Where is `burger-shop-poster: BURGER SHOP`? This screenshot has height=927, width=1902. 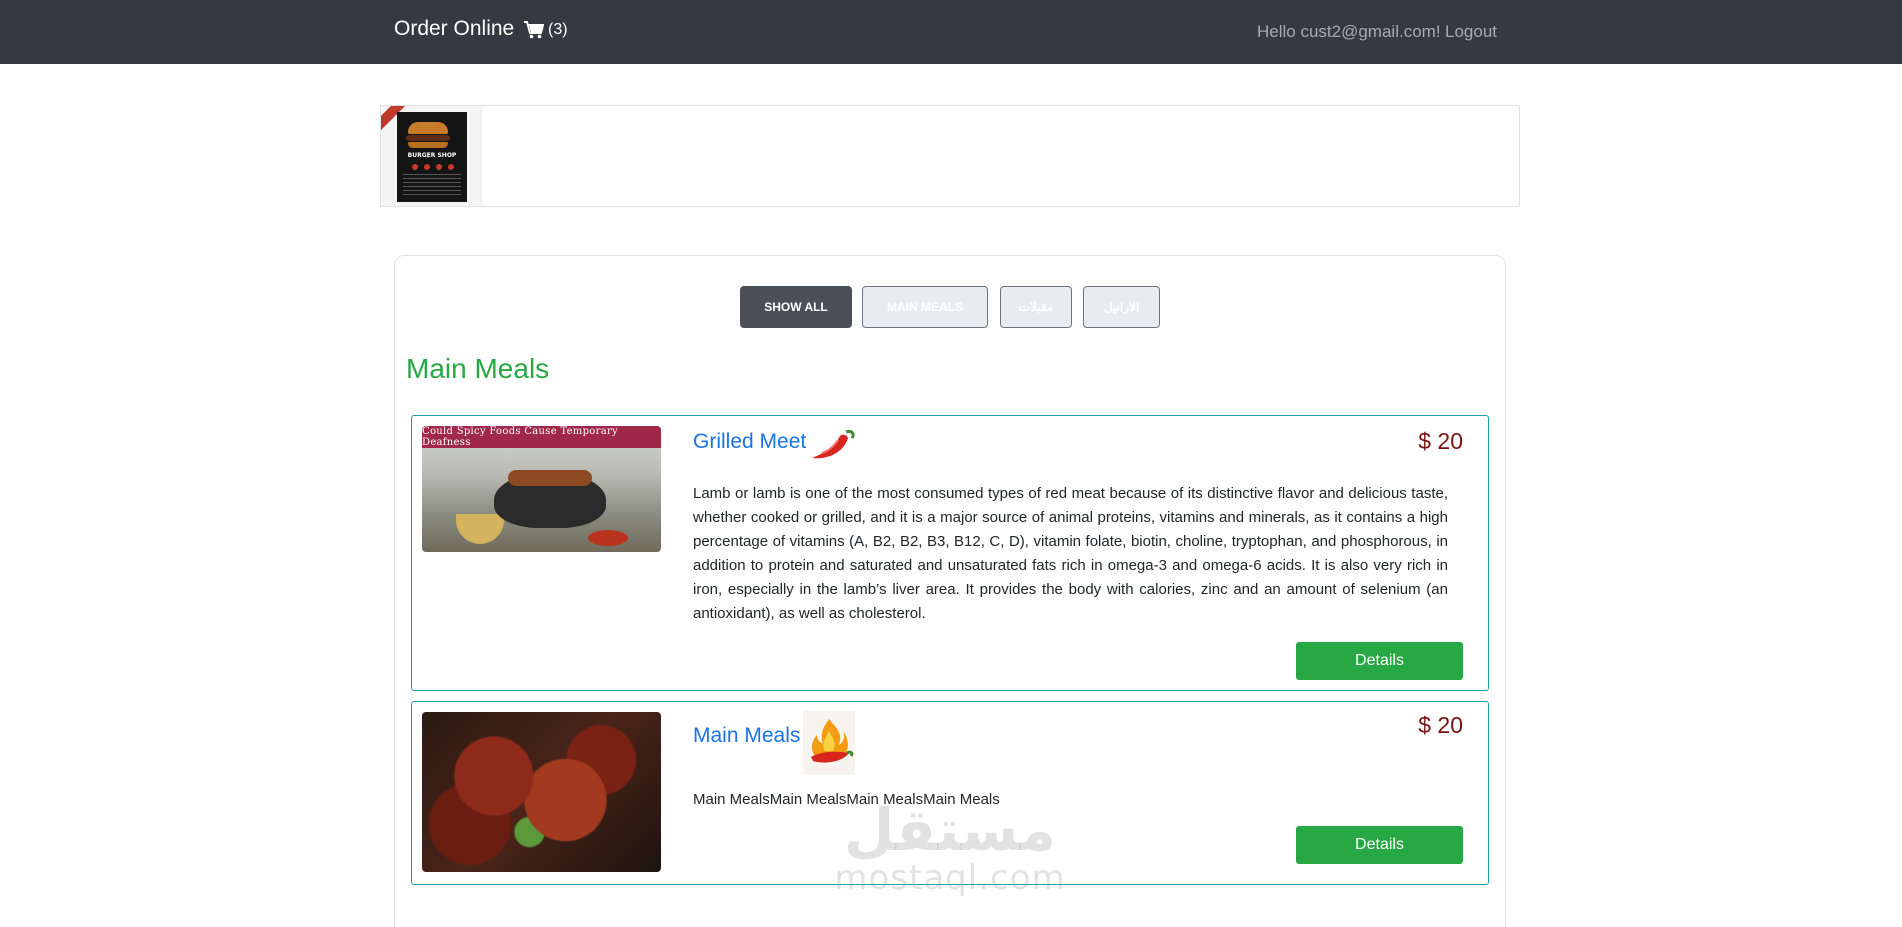
burger-shop-poster: BURGER SHOP is located at coordinates (431, 156).